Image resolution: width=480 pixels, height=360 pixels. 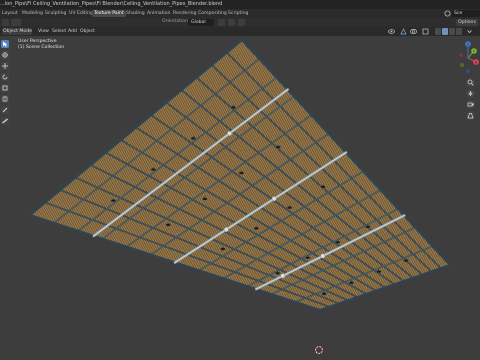 I want to click on tab-sculpting: Sculpting, so click(x=55, y=13).